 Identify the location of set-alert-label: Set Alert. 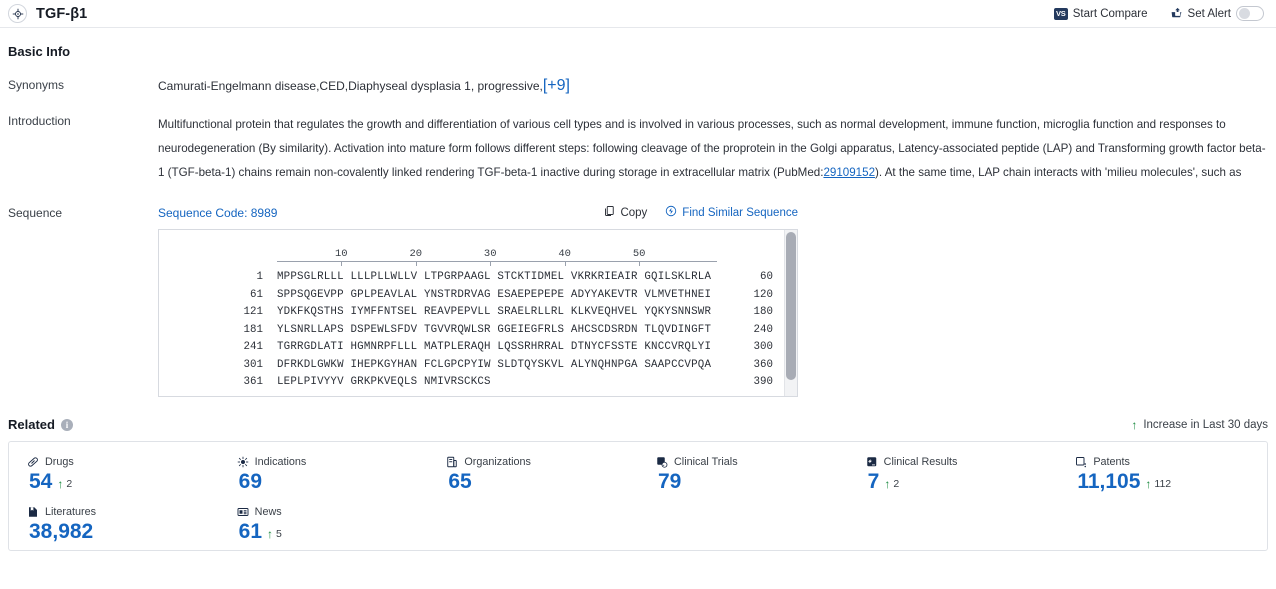
(1209, 13).